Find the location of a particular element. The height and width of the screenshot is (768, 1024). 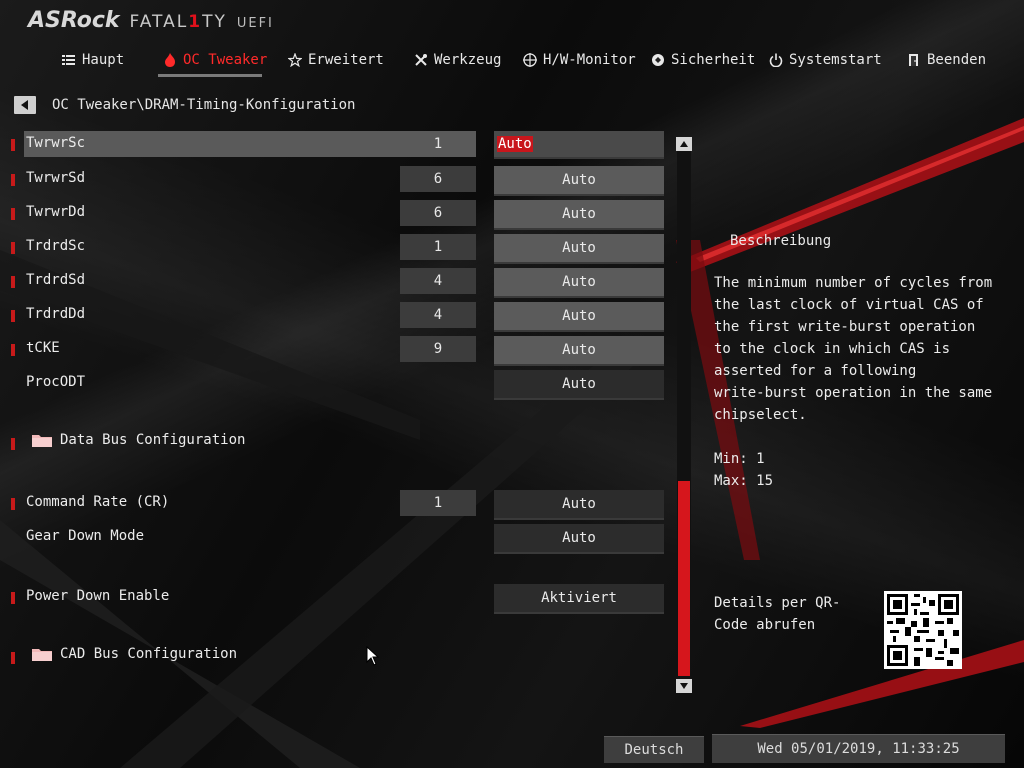

star-icon is located at coordinates (295, 60).